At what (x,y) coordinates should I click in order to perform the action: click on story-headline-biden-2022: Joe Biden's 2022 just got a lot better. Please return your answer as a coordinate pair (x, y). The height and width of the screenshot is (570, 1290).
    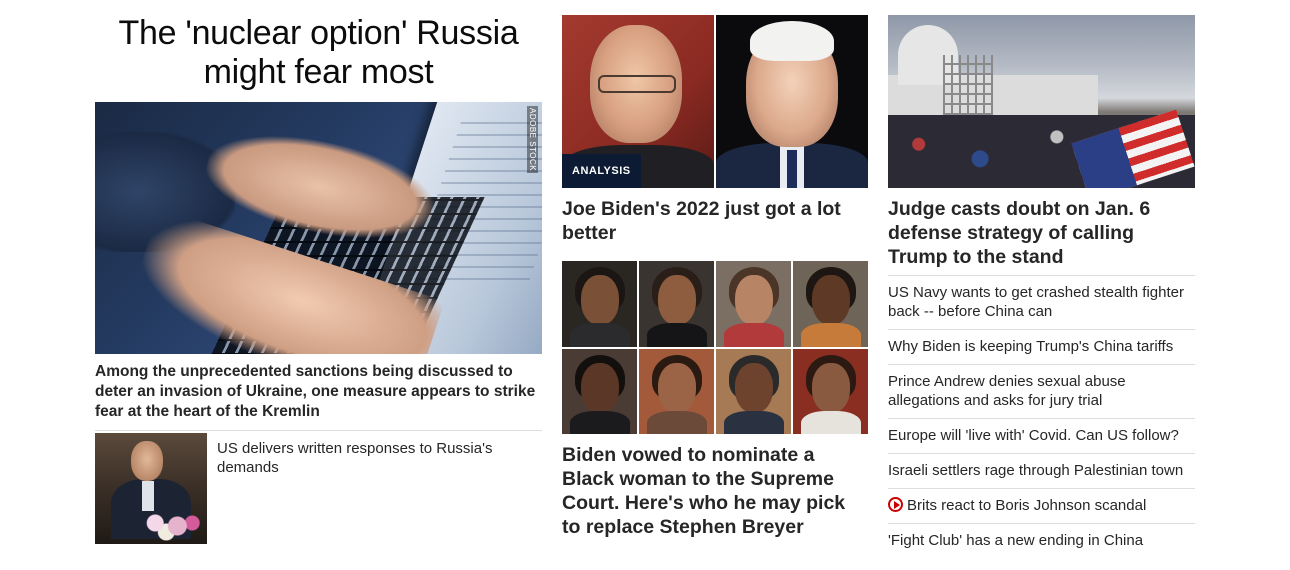
    Looking at the image, I should click on (715, 221).